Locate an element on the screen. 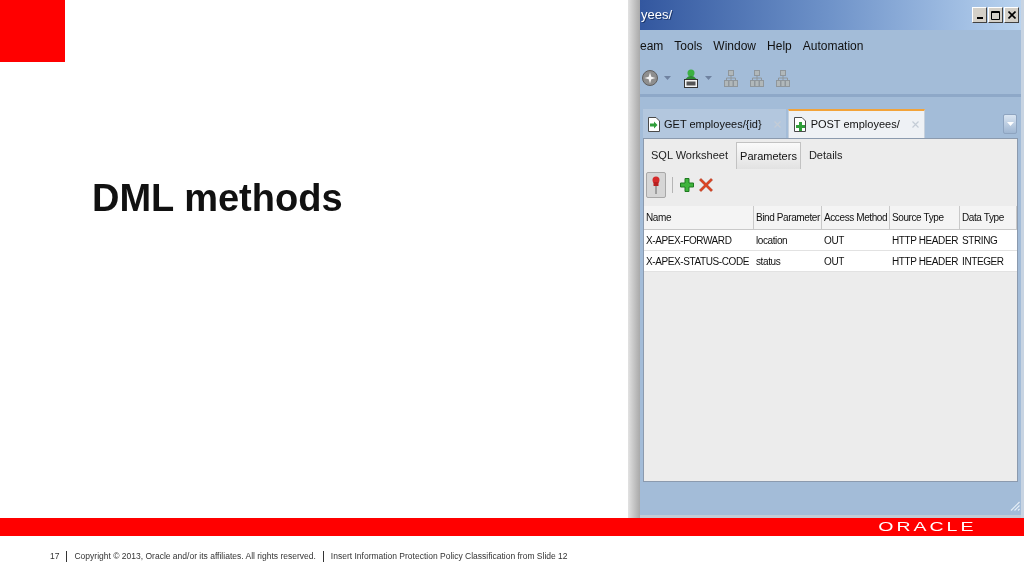 This screenshot has width=1024, height=576. close-icon is located at coordinates (1011, 15).